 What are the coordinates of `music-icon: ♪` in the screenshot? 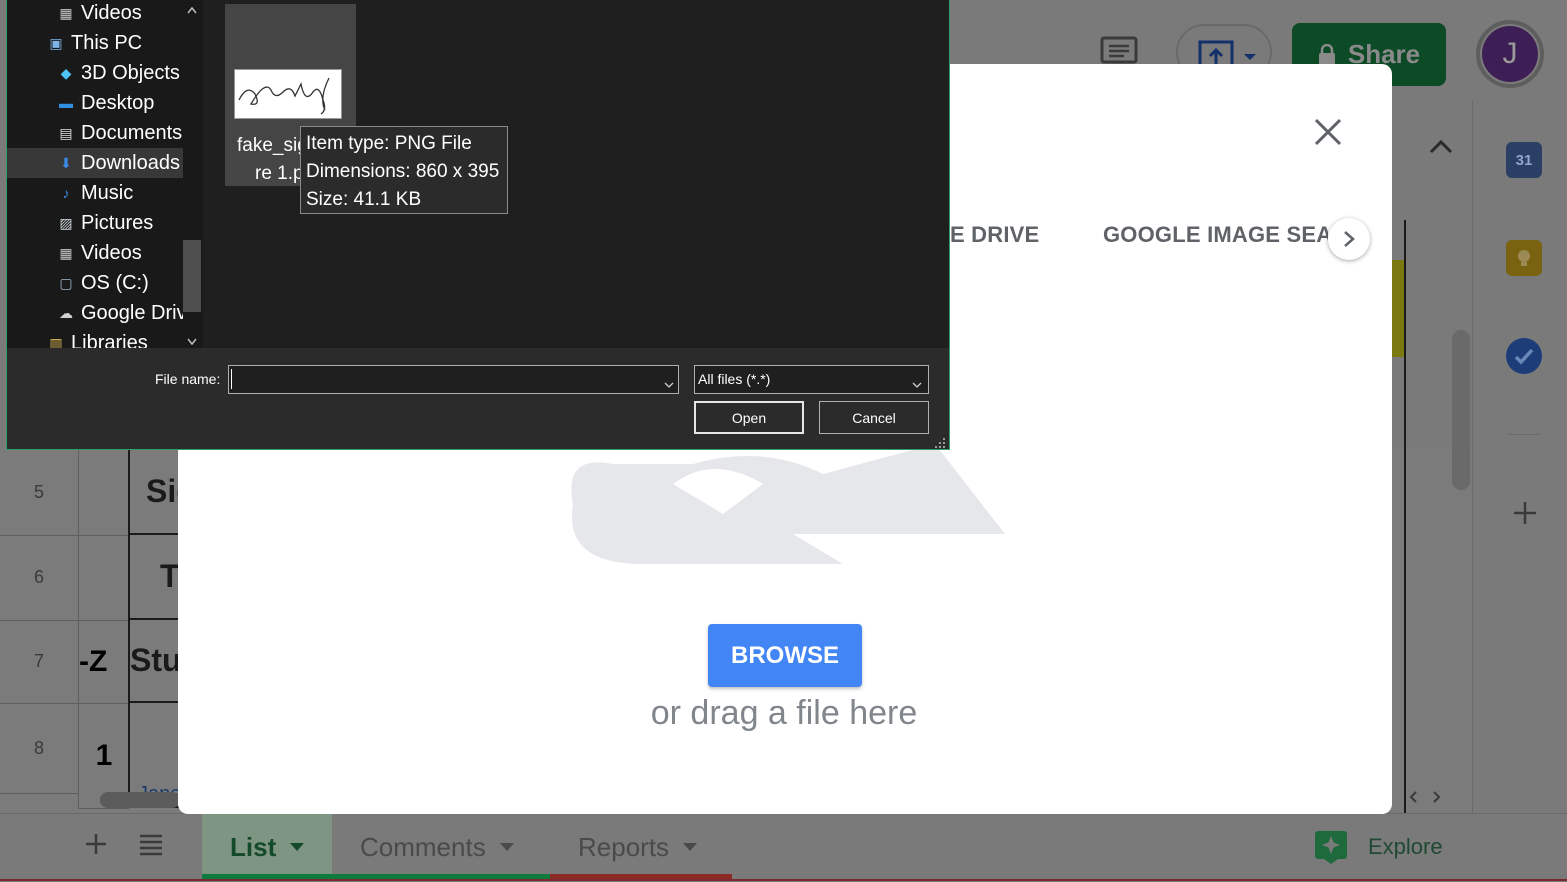 It's located at (66, 193).